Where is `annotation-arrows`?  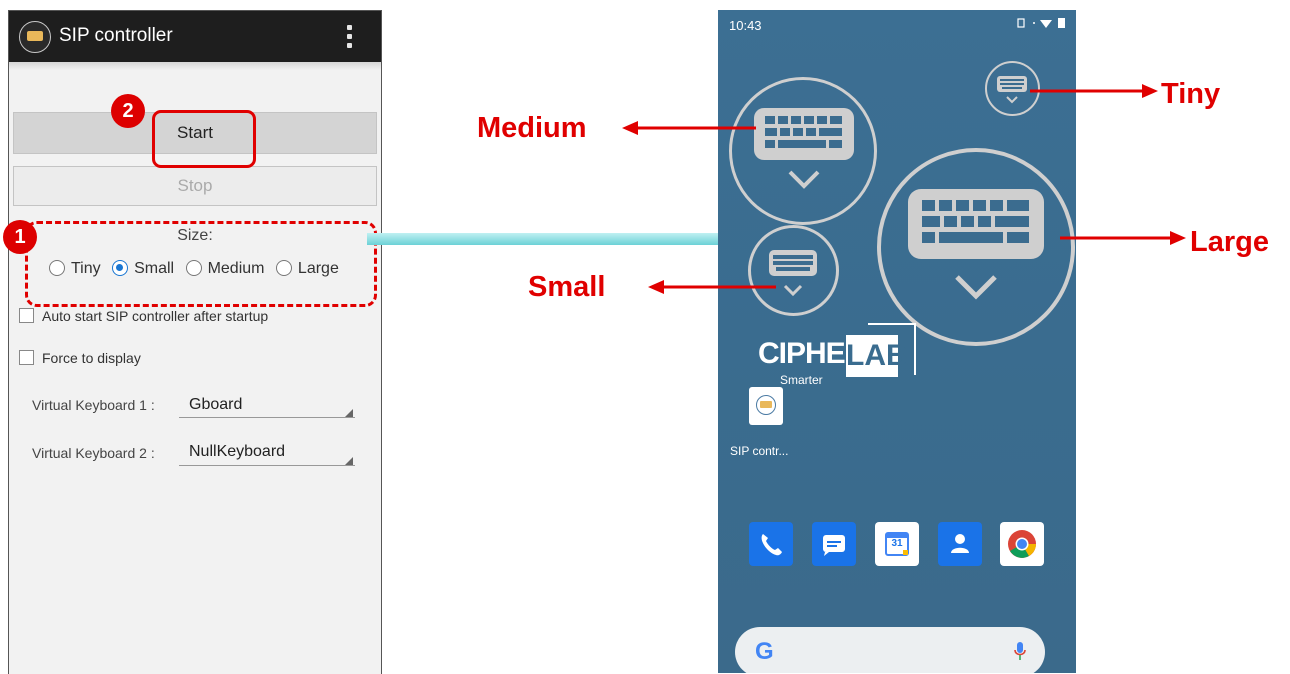 annotation-arrows is located at coordinates (904, 189).